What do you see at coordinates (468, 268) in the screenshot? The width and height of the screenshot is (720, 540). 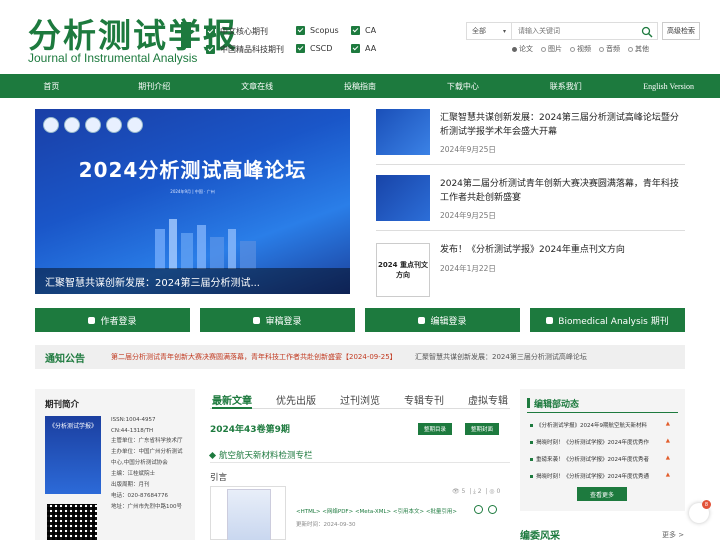 I see `news-date: 2024年1月22日` at bounding box center [468, 268].